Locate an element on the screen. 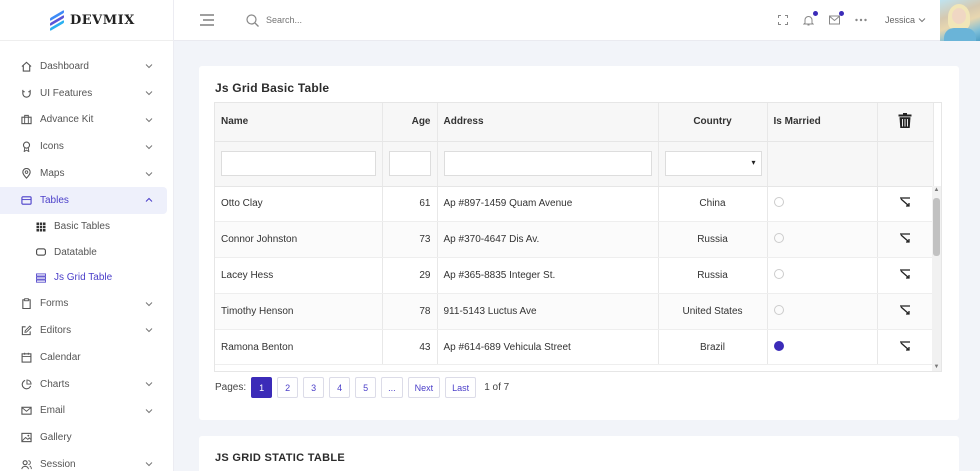  menu-toggle-icon is located at coordinates (207, 20).